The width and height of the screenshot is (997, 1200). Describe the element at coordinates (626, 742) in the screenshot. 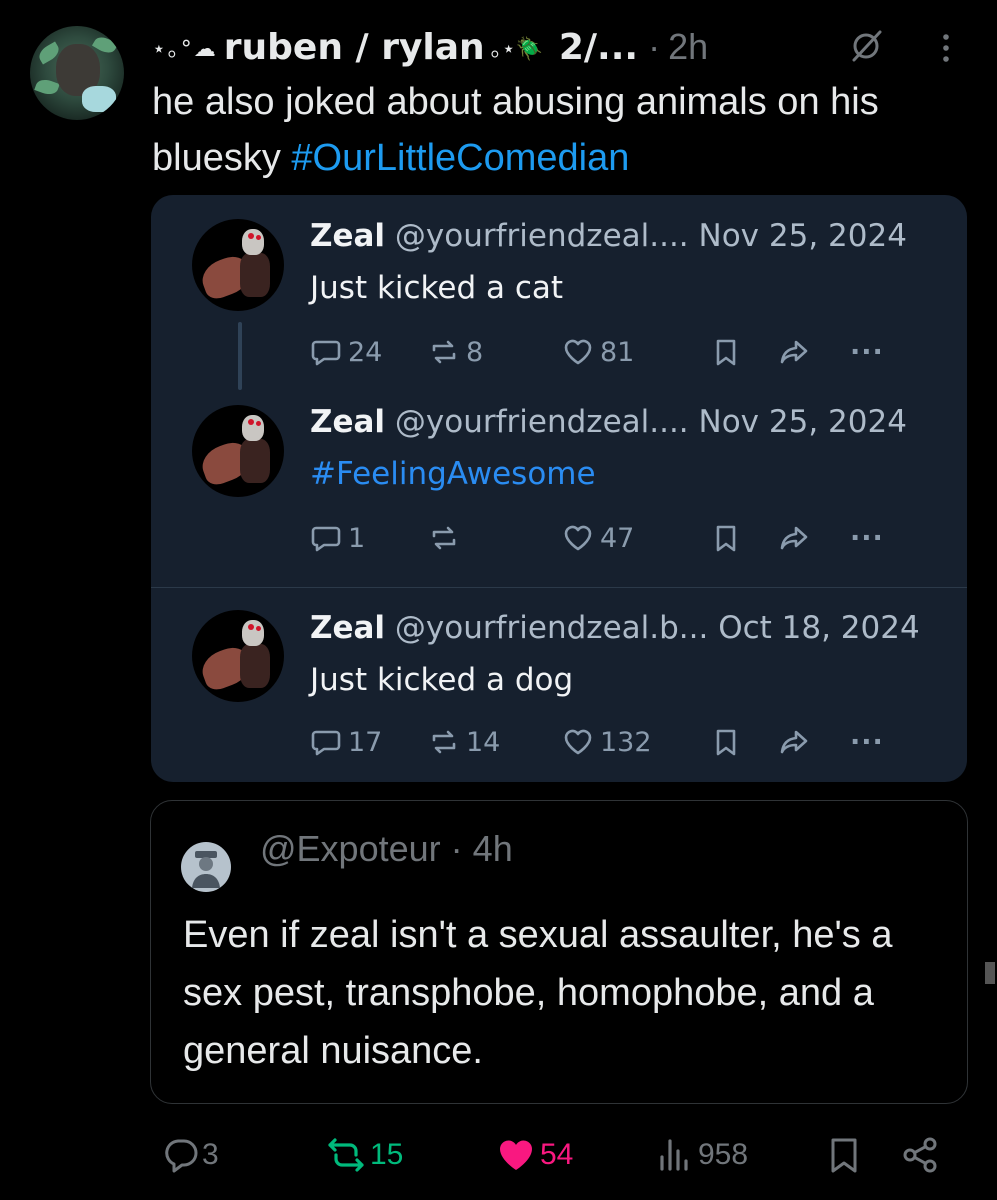

I see `like-count: 132` at that location.